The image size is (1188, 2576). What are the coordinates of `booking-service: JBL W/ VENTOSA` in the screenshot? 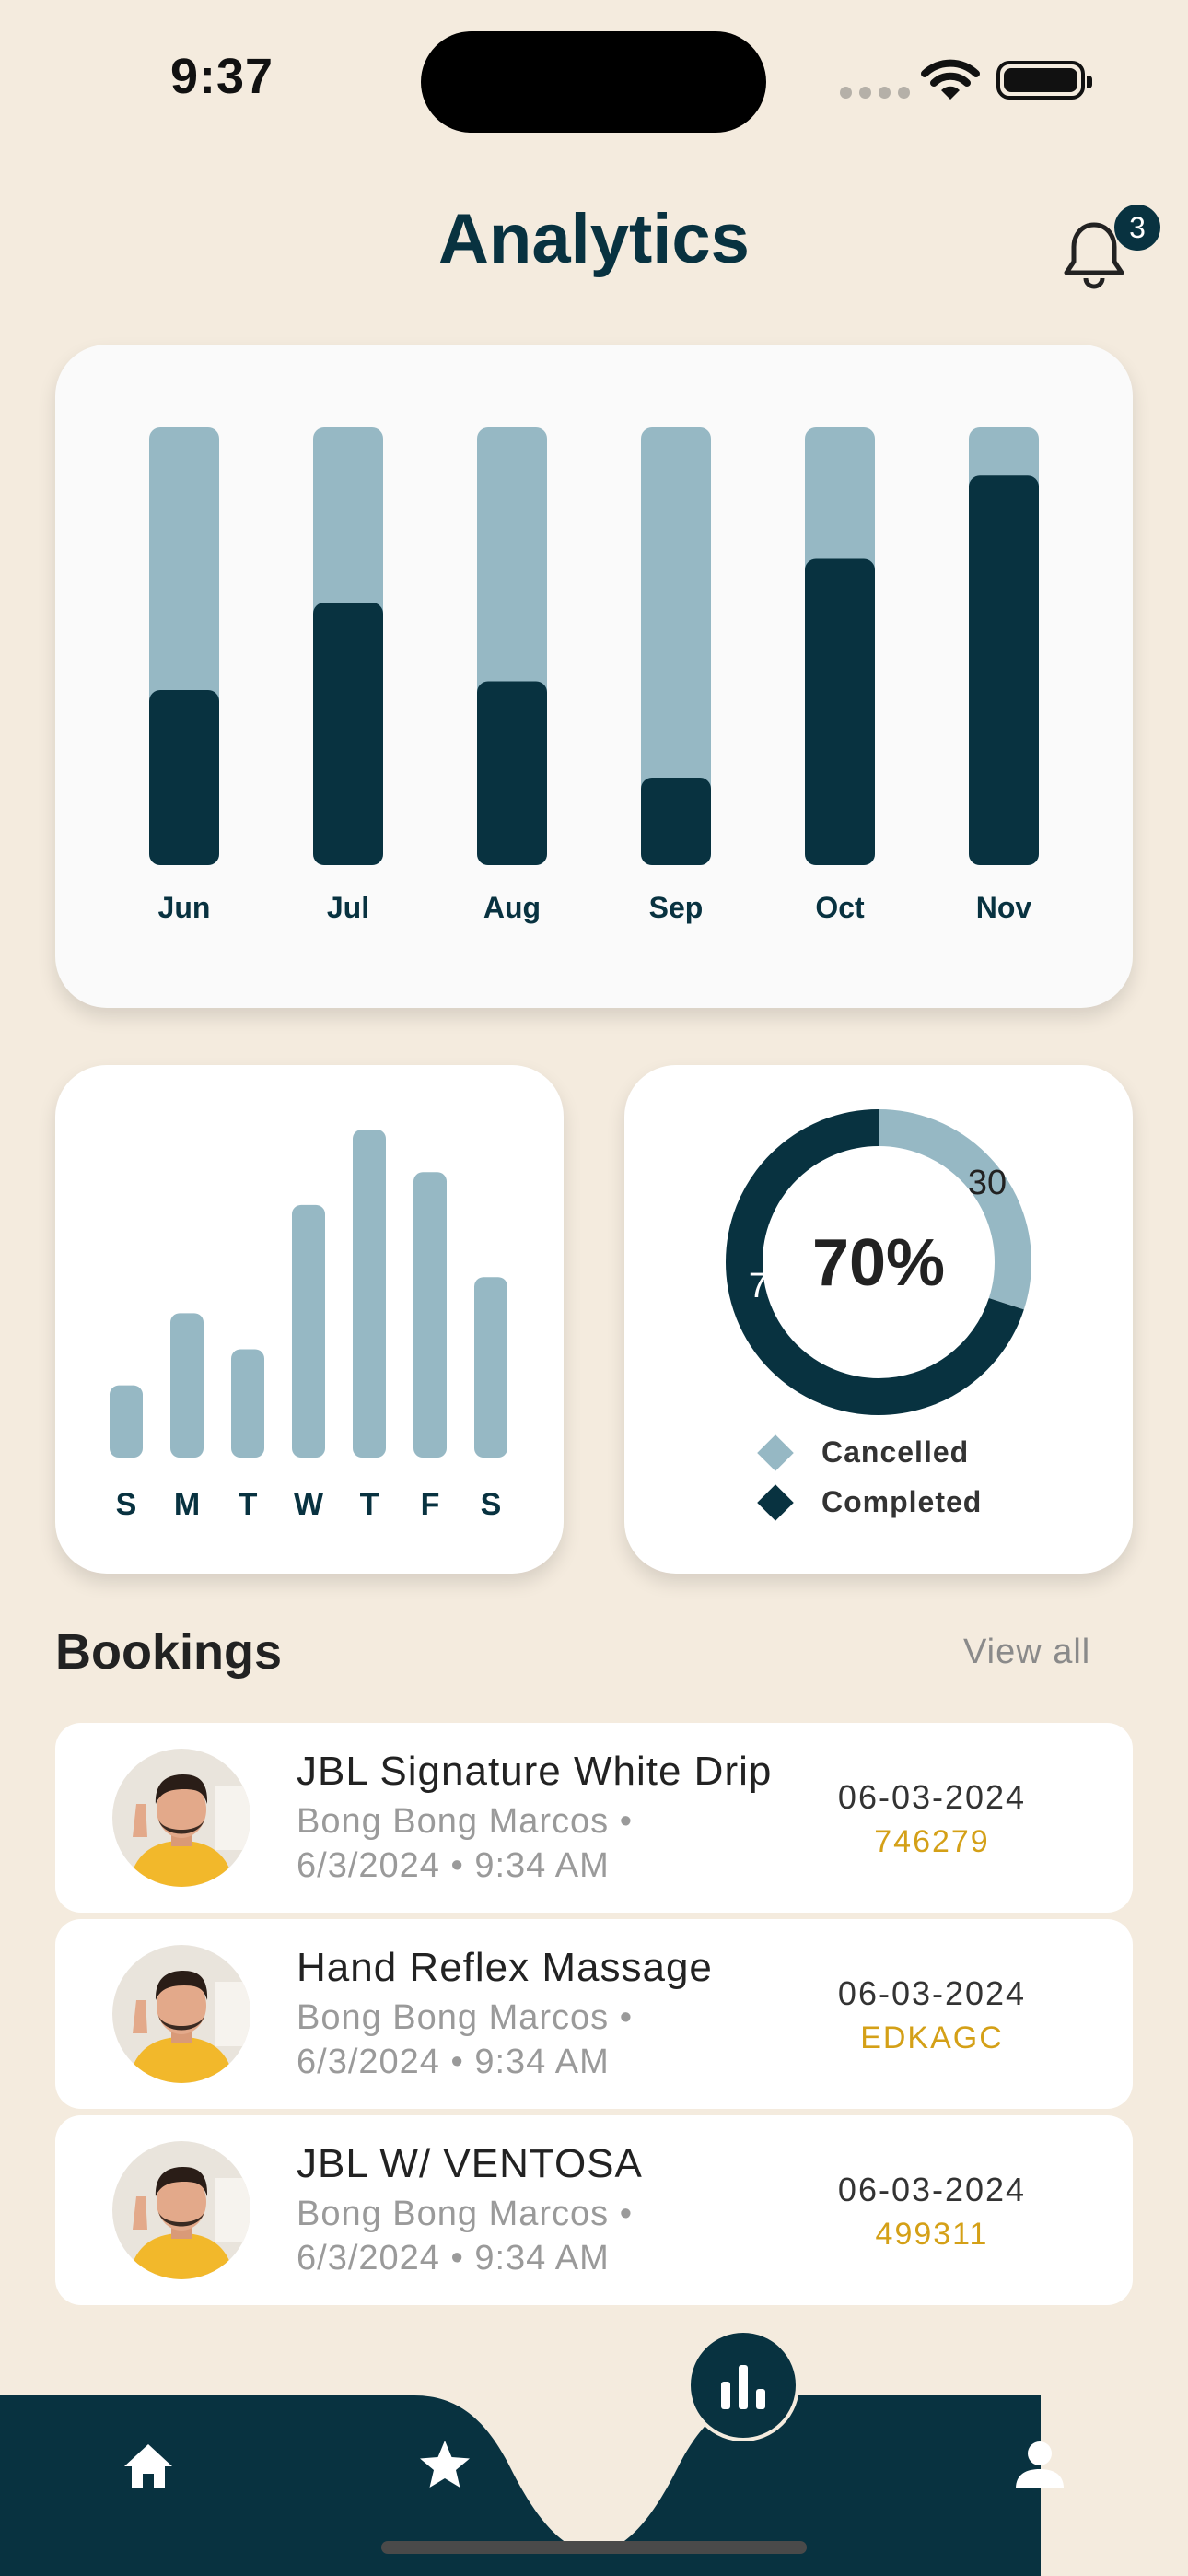 It's located at (470, 2163).